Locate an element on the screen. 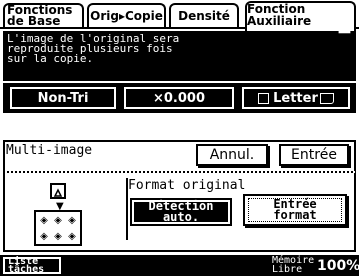 This screenshot has width=359, height=276. memoire-percent: 100% is located at coordinates (338, 266).